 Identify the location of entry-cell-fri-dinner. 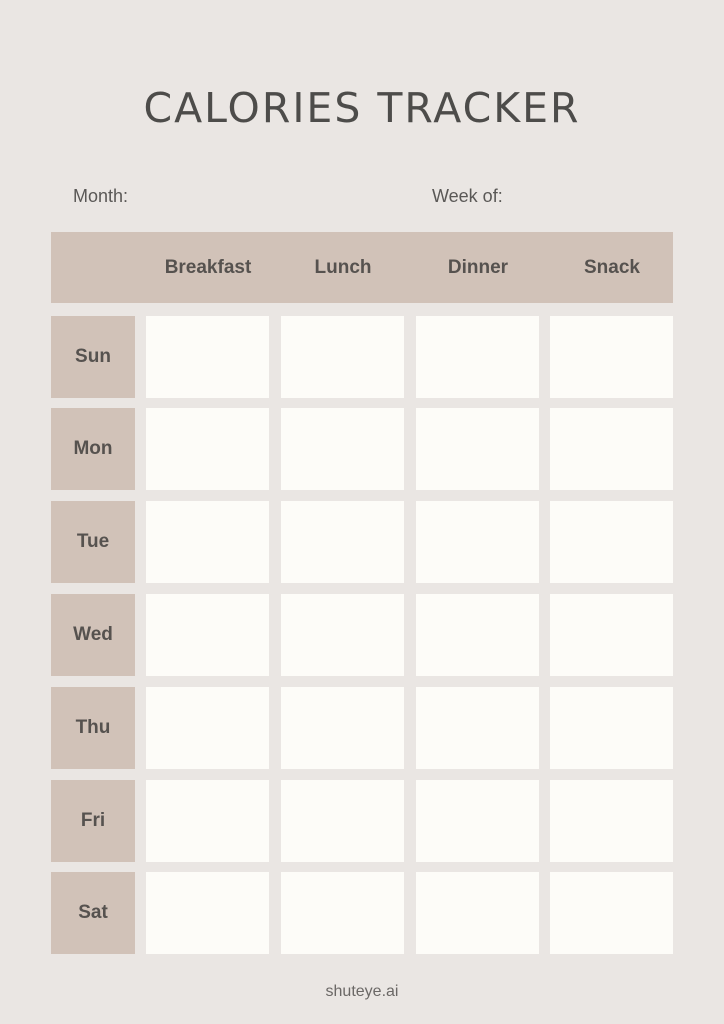
(477, 821).